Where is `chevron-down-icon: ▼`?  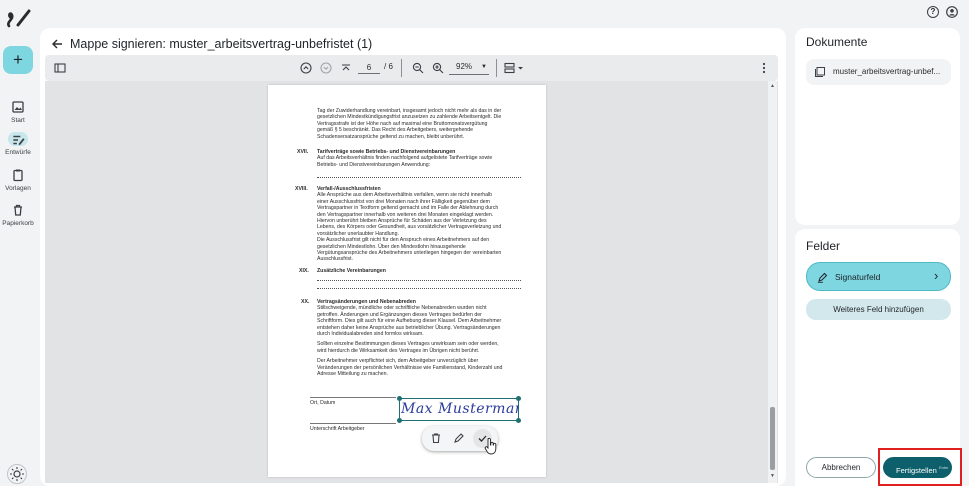 chevron-down-icon: ▼ is located at coordinates (484, 67).